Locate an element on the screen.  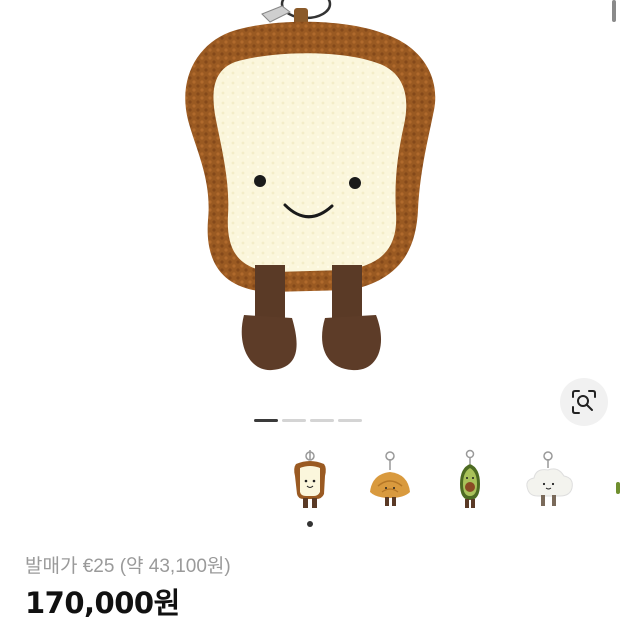
right-leg is located at coordinates (347, 295).